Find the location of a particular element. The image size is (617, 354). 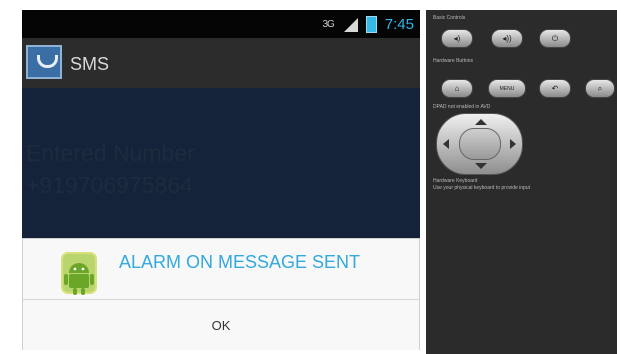

power-icon: ⏻ is located at coordinates (555, 38).